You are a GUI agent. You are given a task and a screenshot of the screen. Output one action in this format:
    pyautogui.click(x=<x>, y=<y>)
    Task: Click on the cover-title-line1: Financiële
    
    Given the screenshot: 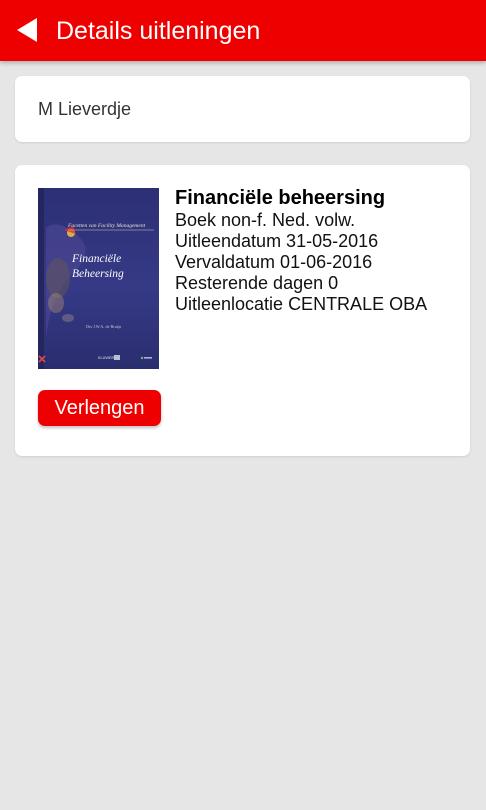 What is the action you would take?
    pyautogui.click(x=96, y=259)
    